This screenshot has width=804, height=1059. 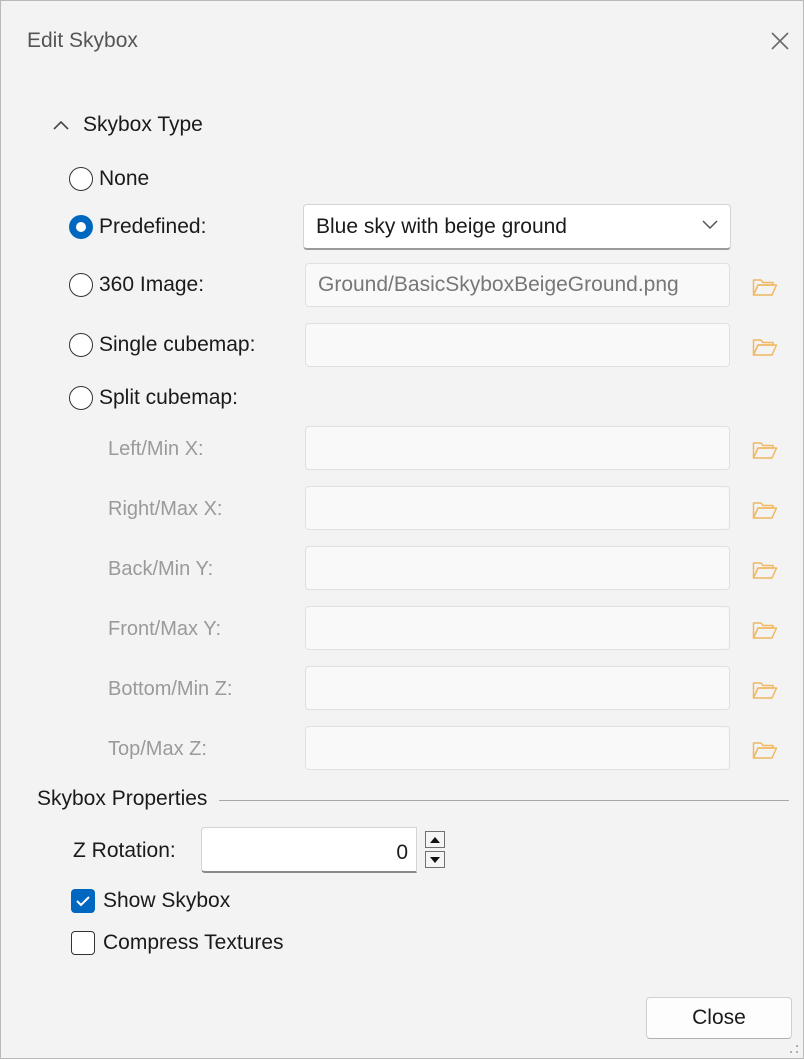 What do you see at coordinates (193, 942) in the screenshot?
I see `compress-textures-label: Compress Textures` at bounding box center [193, 942].